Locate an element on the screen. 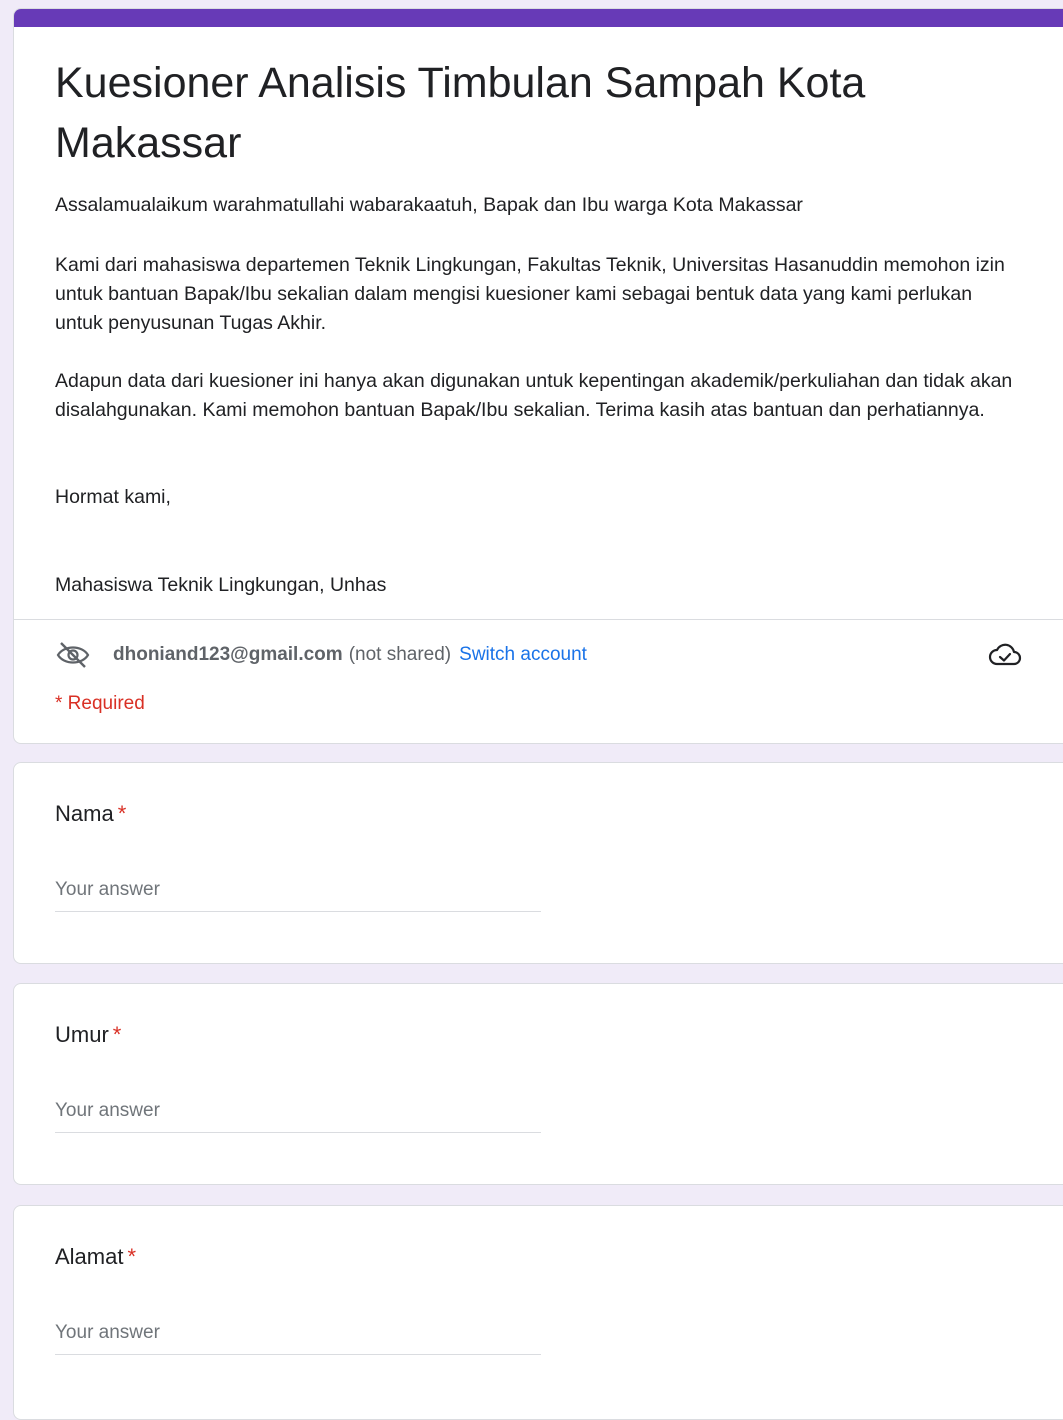 The height and width of the screenshot is (1420, 1063). description-closing: Hormat kami, is located at coordinates (113, 497).